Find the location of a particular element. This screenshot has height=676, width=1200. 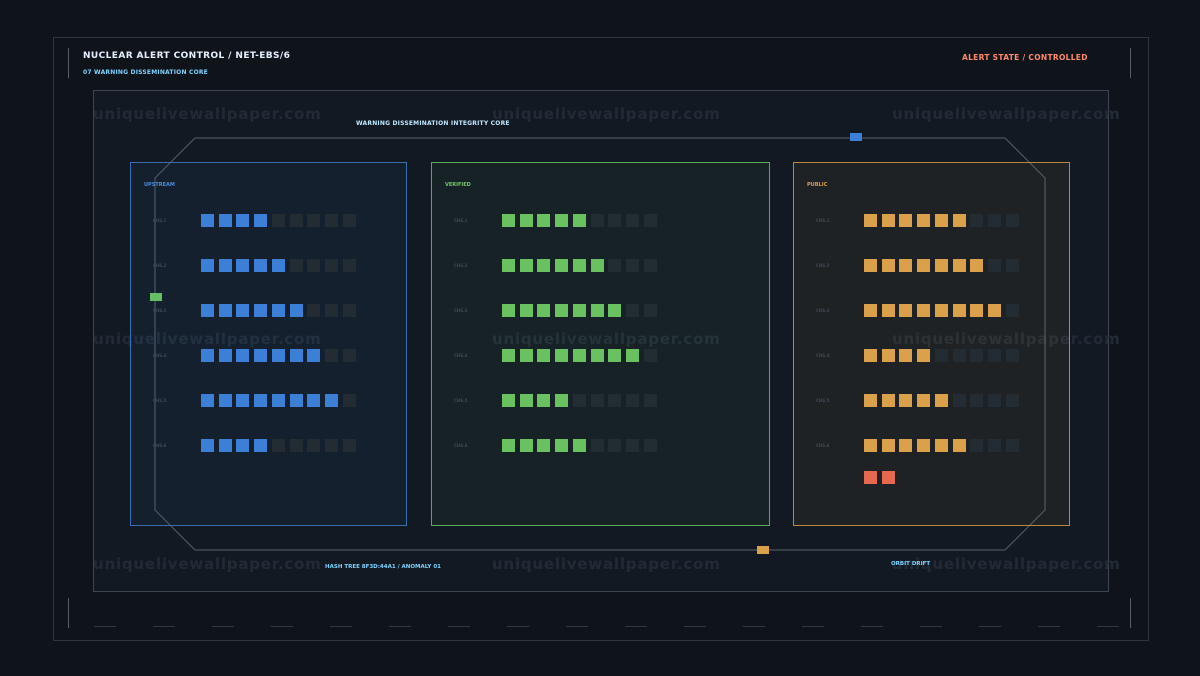

column-upstream: UPSTREAM CHS.1 CHS.2 CHS.3 CHS.4 CHS.5 CHS.6 is located at coordinates (268, 344).